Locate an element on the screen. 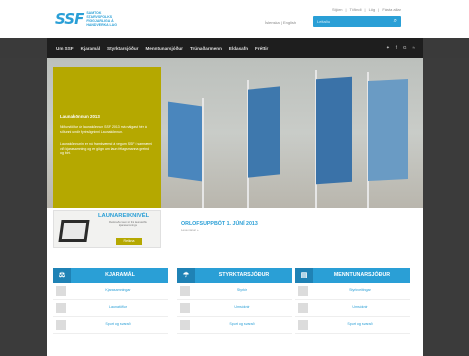 Image resolution: width=469 pixels, height=356 pixels. top-link: Stjórn is located at coordinates (337, 9).